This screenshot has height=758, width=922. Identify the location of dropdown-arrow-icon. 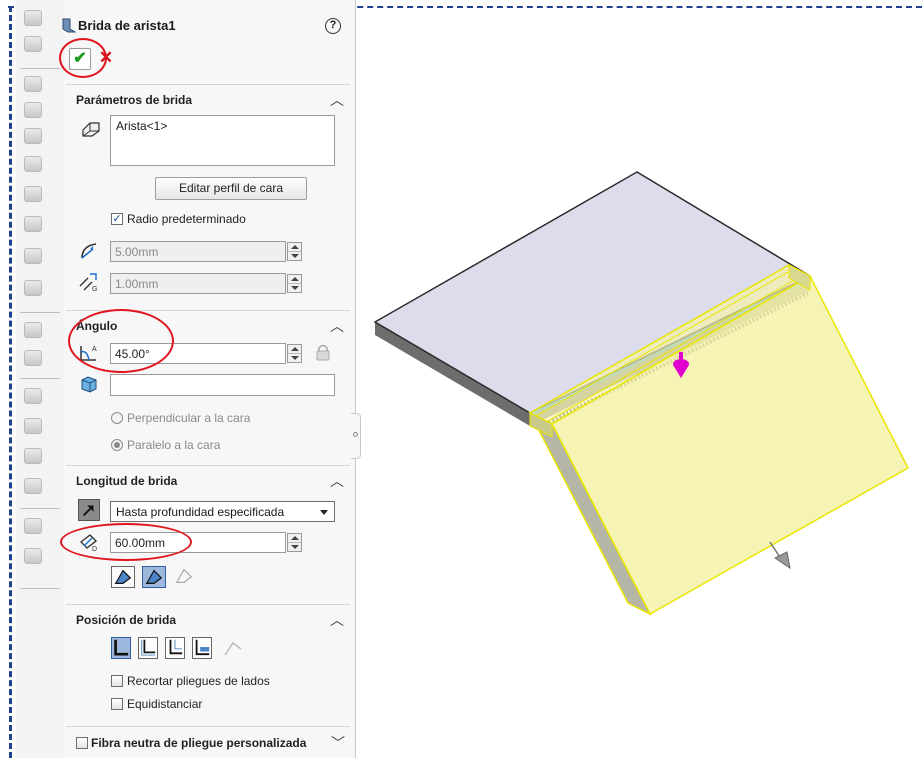
(324, 512).